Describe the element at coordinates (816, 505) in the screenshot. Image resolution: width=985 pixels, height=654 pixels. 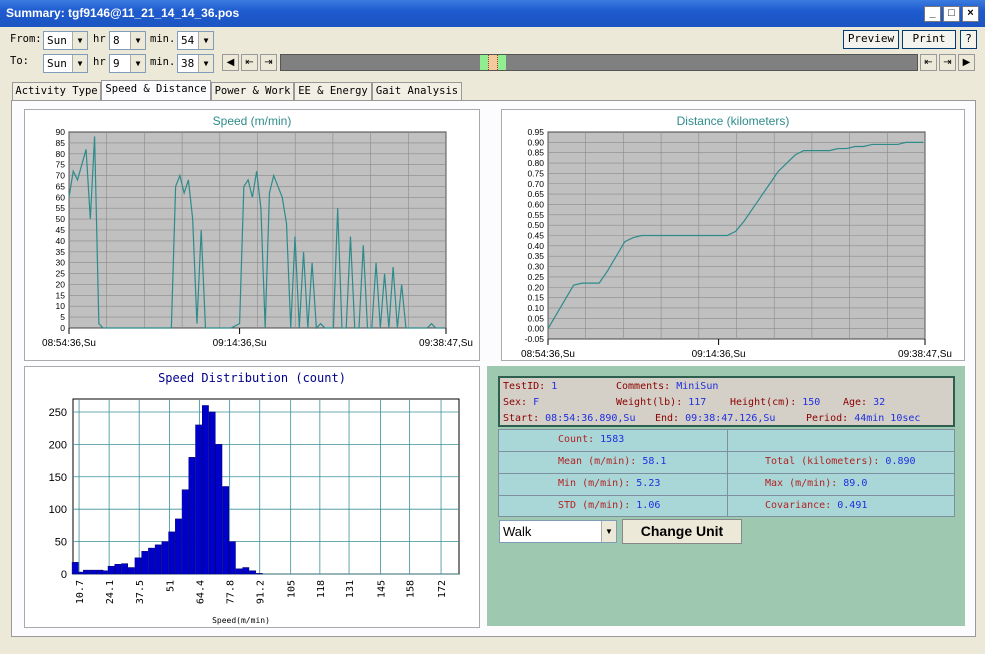
I see `covariance-field: Covariance: 0.491` at that location.